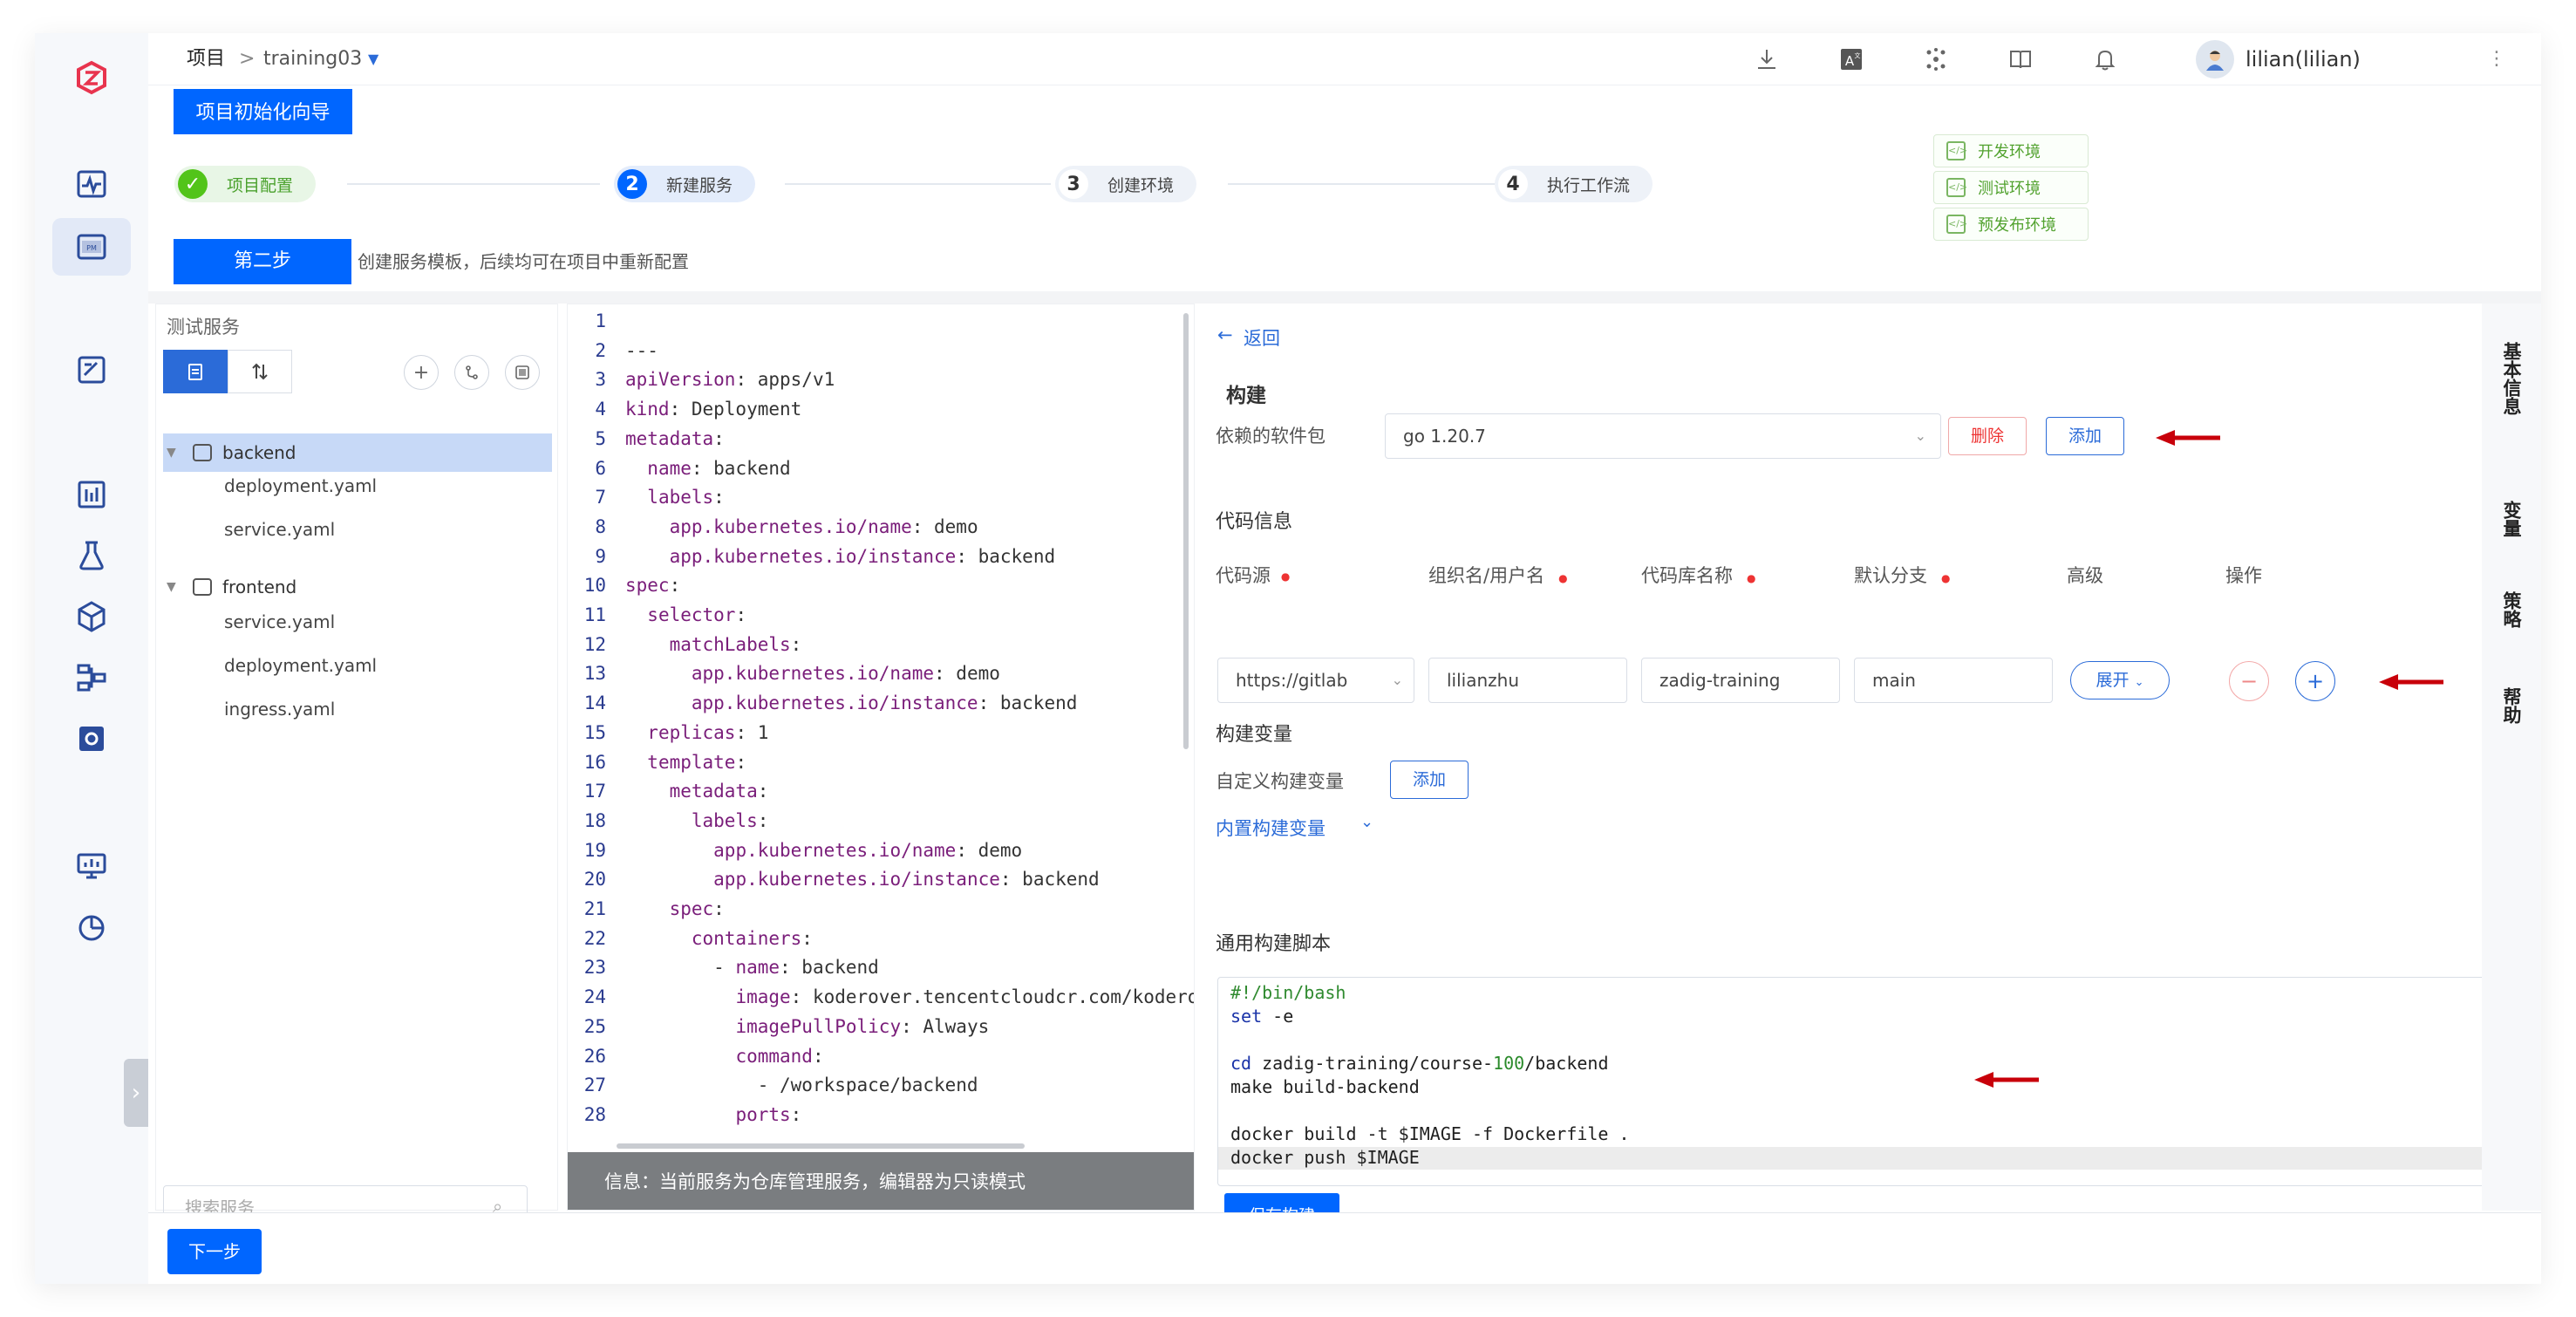  Describe the element at coordinates (600, 409) in the screenshot. I see `line-number: 4` at that location.